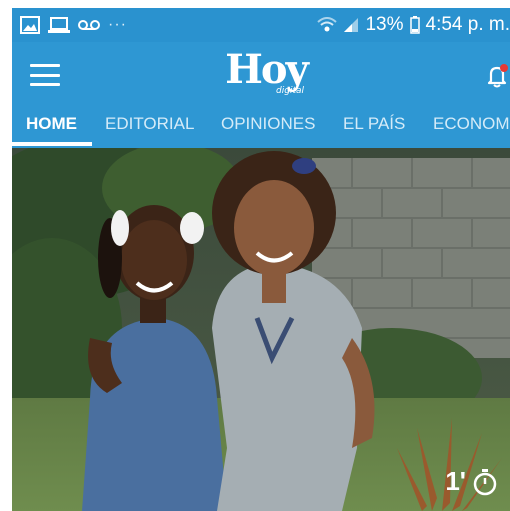 The width and height of the screenshot is (510, 511). Describe the element at coordinates (261, 25) in the screenshot. I see `status-bar: ··· 13% 4:54 p. m.` at that location.